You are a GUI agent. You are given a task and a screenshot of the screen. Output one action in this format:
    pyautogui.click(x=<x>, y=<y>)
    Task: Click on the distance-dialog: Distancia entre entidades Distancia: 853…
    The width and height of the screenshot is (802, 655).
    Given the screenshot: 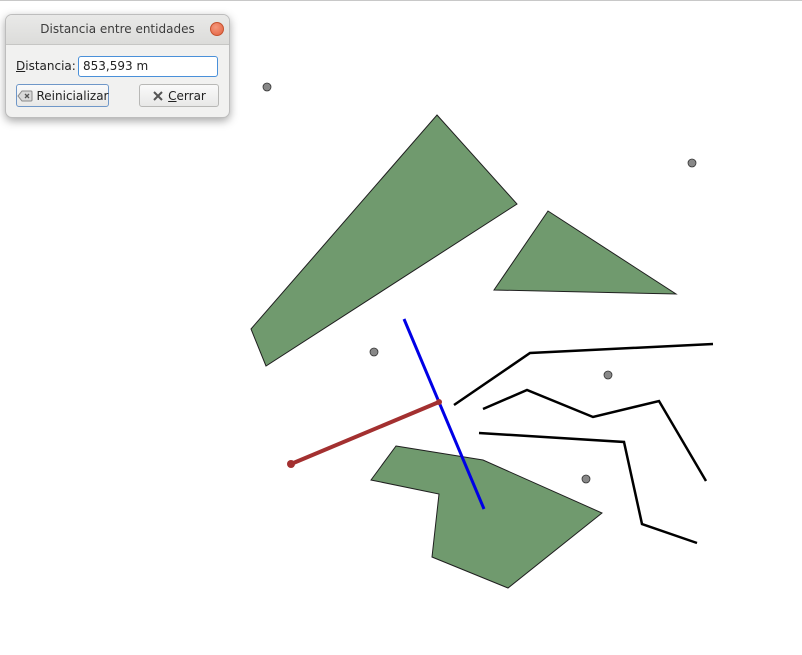 What is the action you would take?
    pyautogui.click(x=117, y=66)
    